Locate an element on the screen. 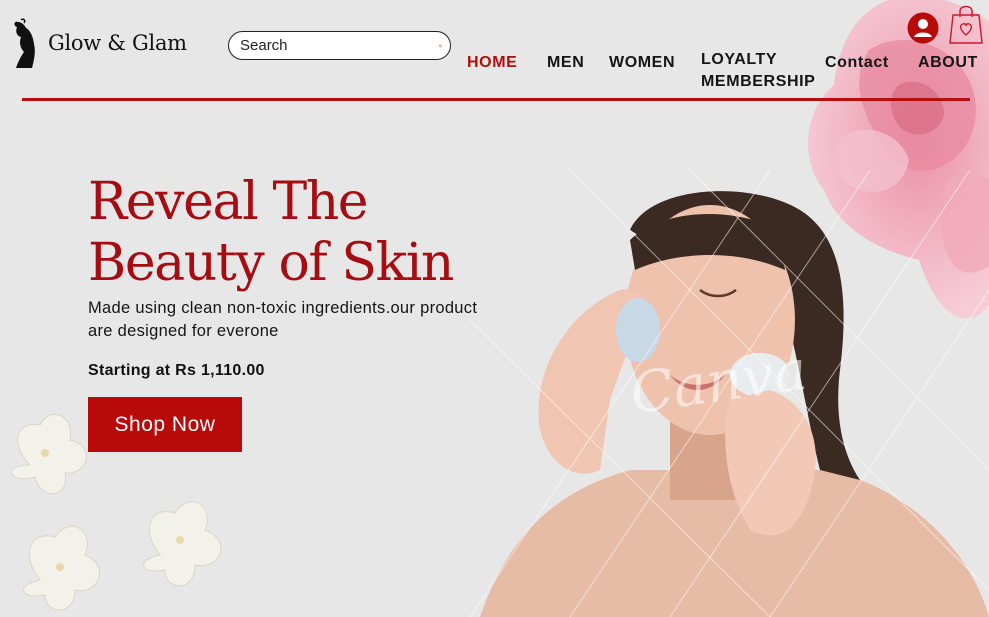 The image size is (989, 617). nav-loyalty-line2: MEMBERSHIP is located at coordinates (758, 81).